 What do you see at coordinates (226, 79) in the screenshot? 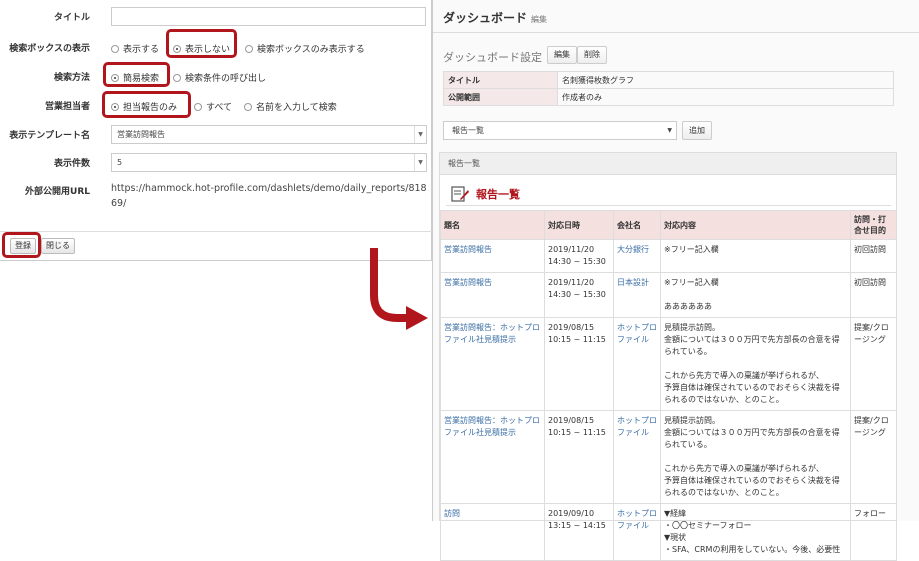
I see `option-label: 検索条件の呼び出し` at bounding box center [226, 79].